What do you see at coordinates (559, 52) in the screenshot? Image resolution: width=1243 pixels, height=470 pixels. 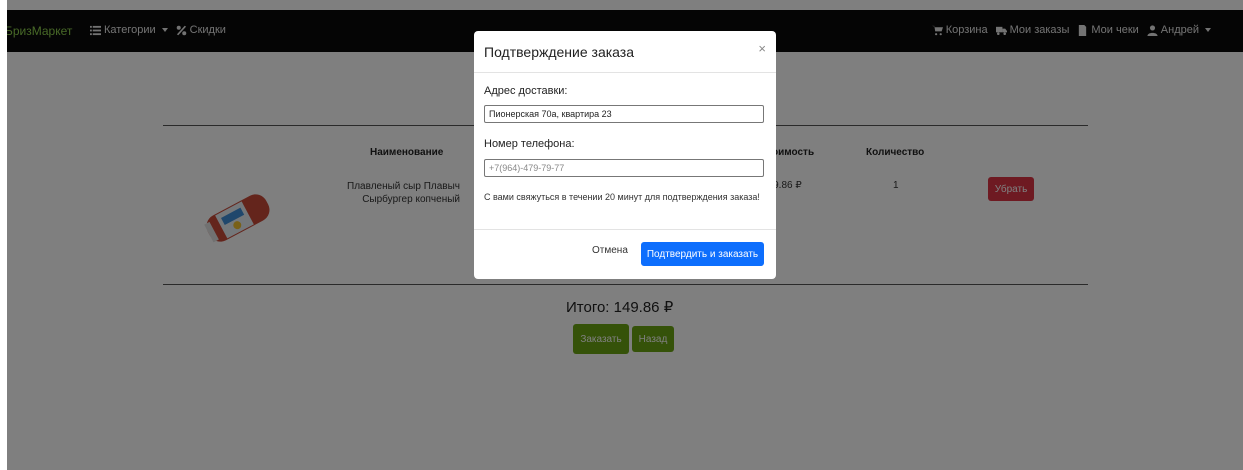 I see `modal-title: Подтверждение заказа` at bounding box center [559, 52].